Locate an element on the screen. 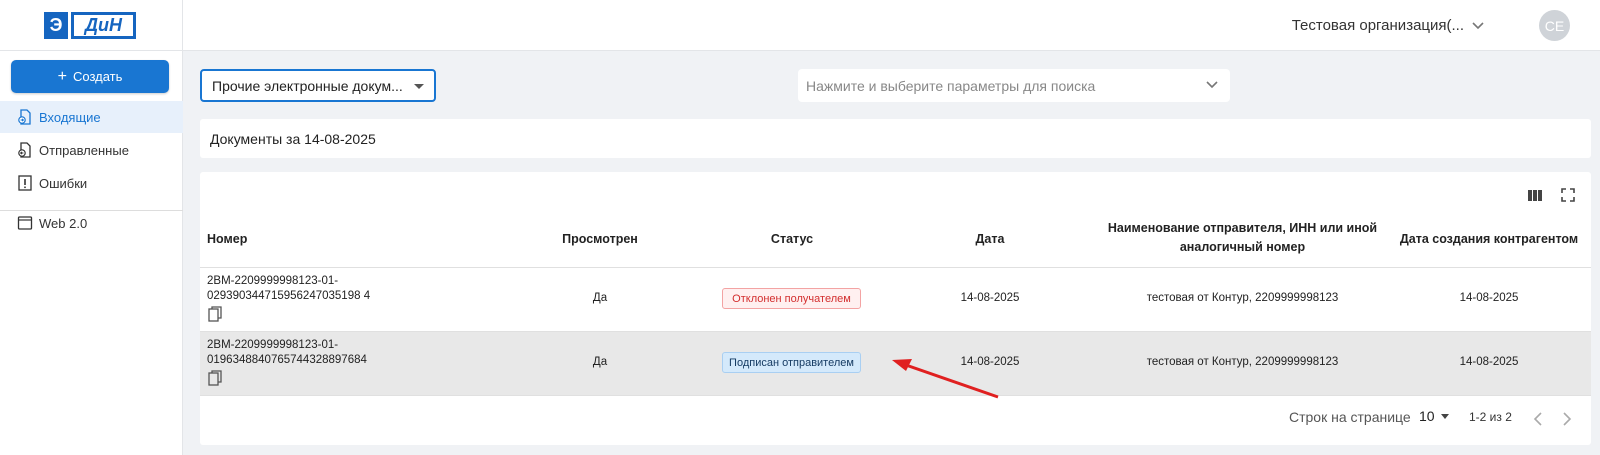  avatar: CE is located at coordinates (1554, 25).